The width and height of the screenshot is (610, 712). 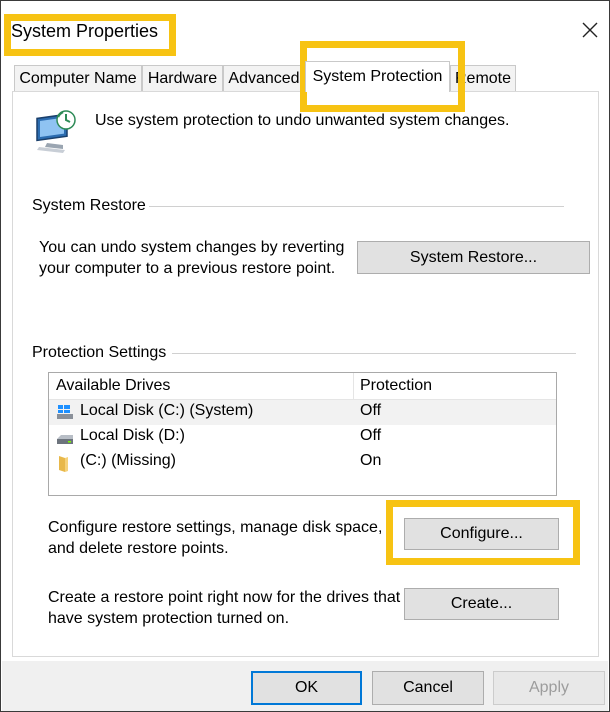 I want to click on windows-drive-icon, so click(x=65, y=413).